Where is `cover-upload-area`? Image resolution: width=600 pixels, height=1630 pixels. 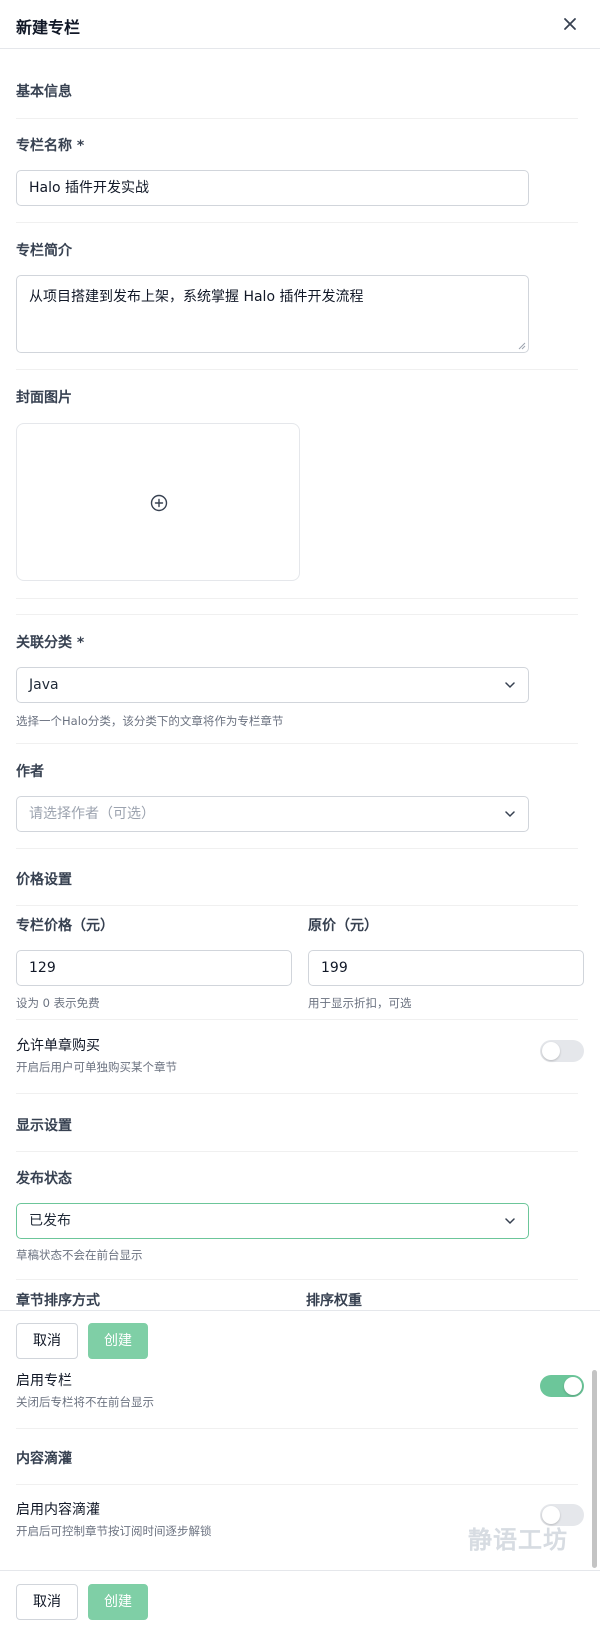 cover-upload-area is located at coordinates (158, 502).